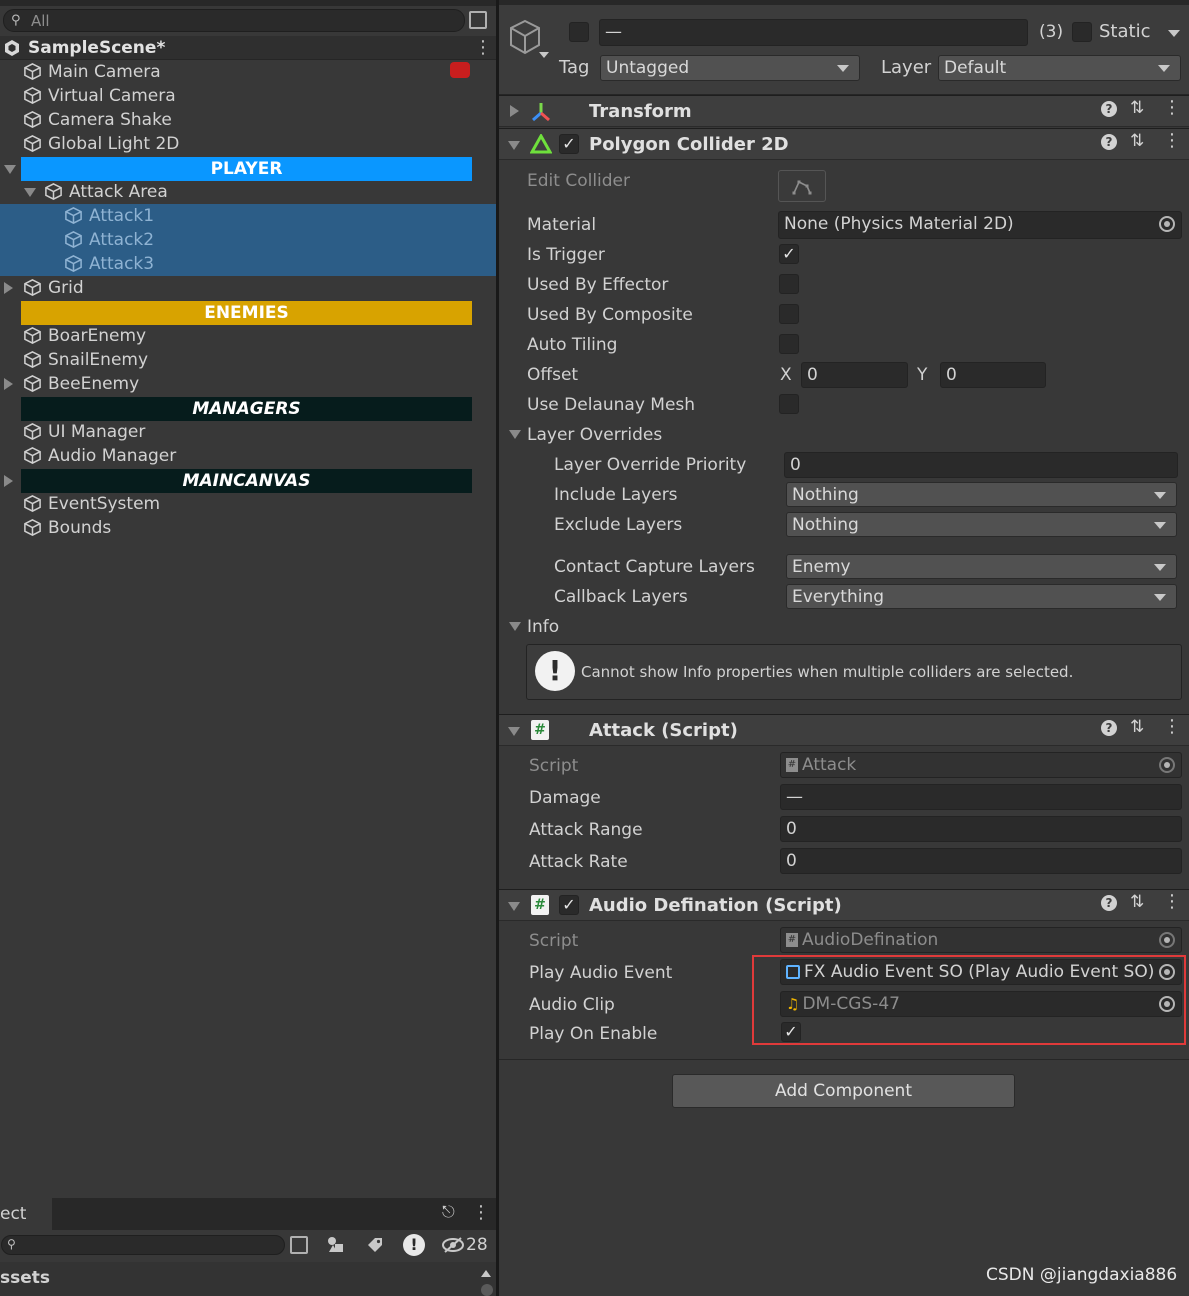 This screenshot has height=1296, width=1189. I want to click on edit-collider-button, so click(802, 186).